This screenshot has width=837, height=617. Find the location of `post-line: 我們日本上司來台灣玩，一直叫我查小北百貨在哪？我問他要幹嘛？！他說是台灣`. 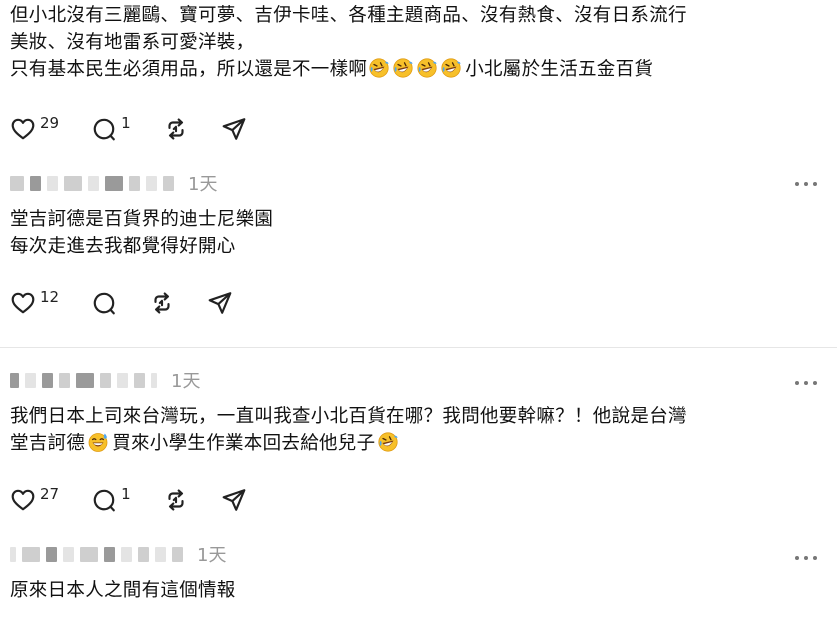

post-line: 我們日本上司來台灣玩，一直叫我查小北百貨在哪？我問他要幹嘛？！他說是台灣 is located at coordinates (348, 416).